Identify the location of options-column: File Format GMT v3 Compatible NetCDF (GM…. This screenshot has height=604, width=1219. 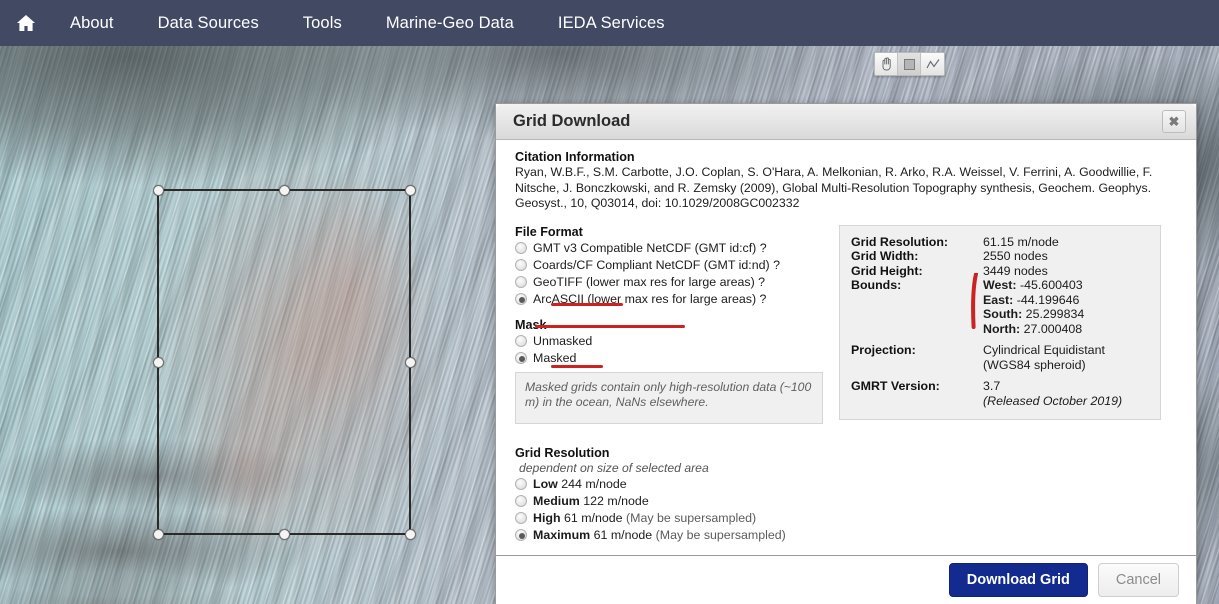
(671, 384).